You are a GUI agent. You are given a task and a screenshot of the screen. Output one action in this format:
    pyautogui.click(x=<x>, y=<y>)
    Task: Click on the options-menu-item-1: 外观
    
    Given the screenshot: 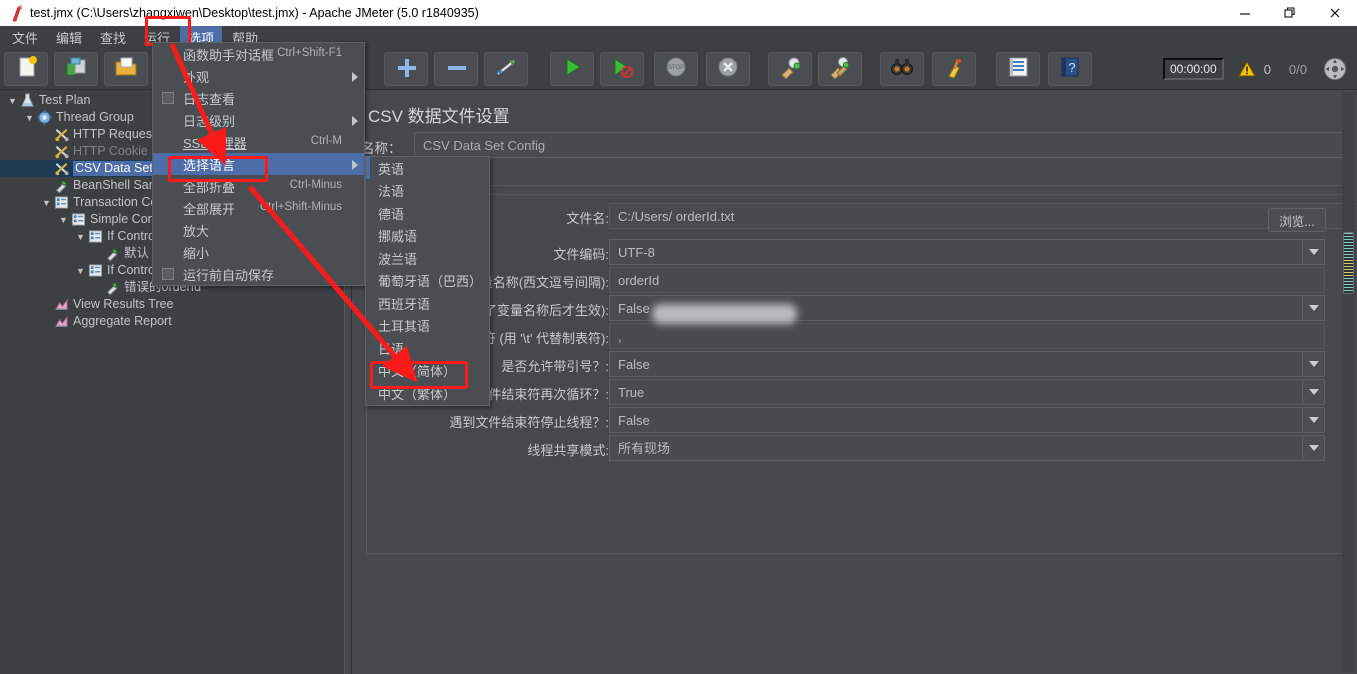 What is the action you would take?
    pyautogui.click(x=258, y=76)
    